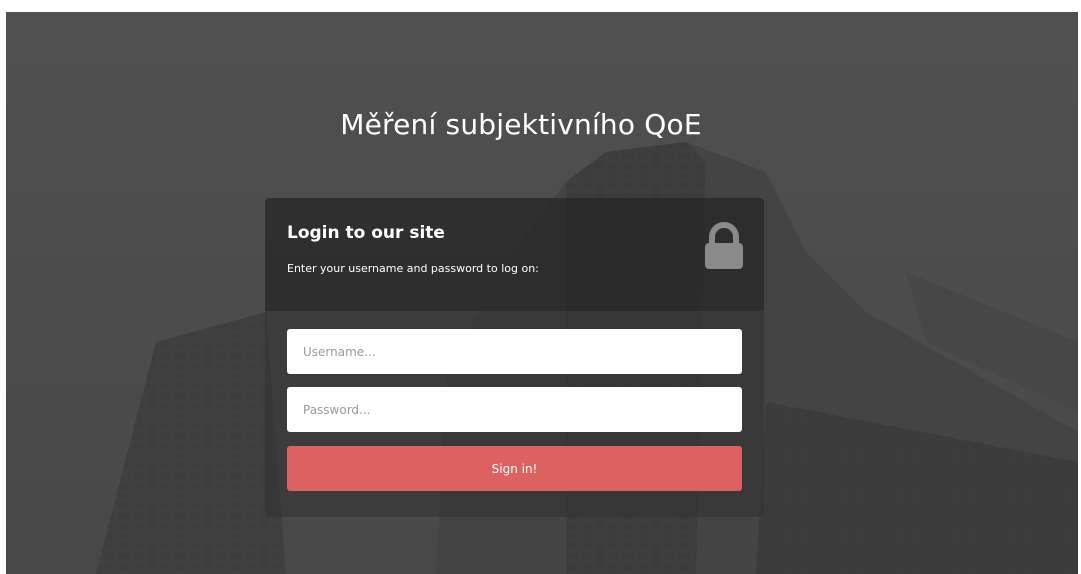 The width and height of the screenshot is (1081, 574). I want to click on page-title: Měření subjektivního QoE, so click(521, 124).